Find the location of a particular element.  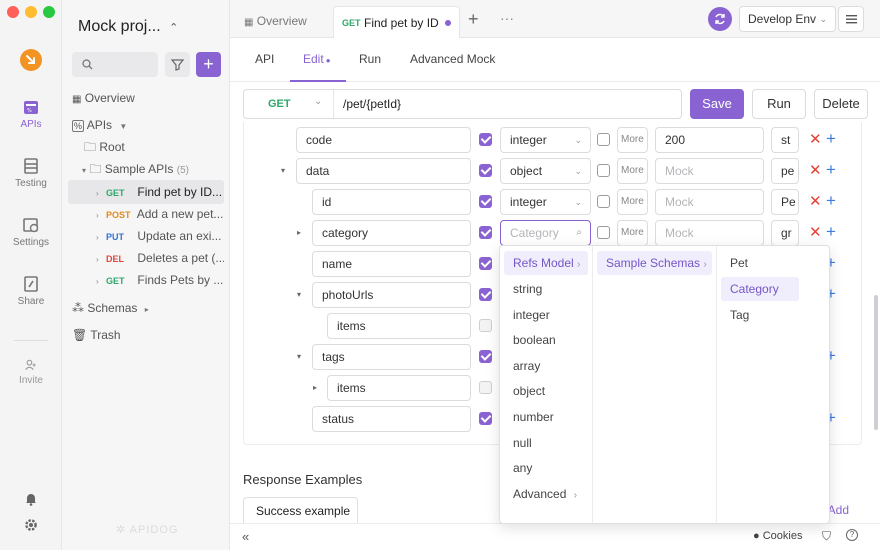

sidebar-folder-sample-apis: ▾ 🗀 Sample APIs (5) is located at coordinates (146, 169).